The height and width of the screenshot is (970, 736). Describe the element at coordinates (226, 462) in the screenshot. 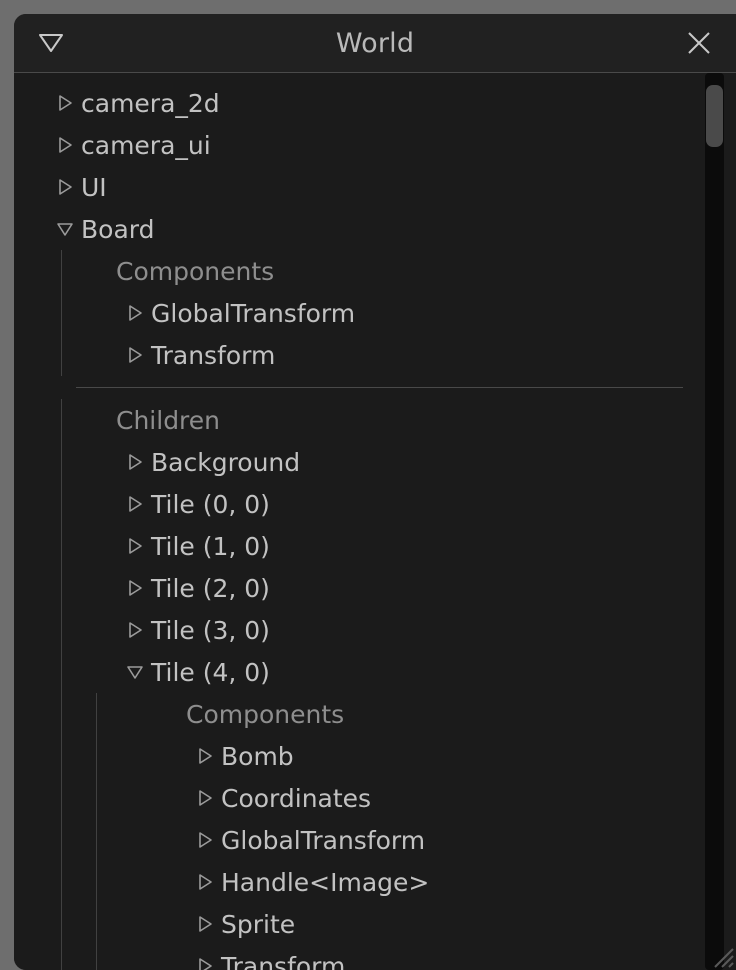

I see `tree-row-label: Background` at that location.